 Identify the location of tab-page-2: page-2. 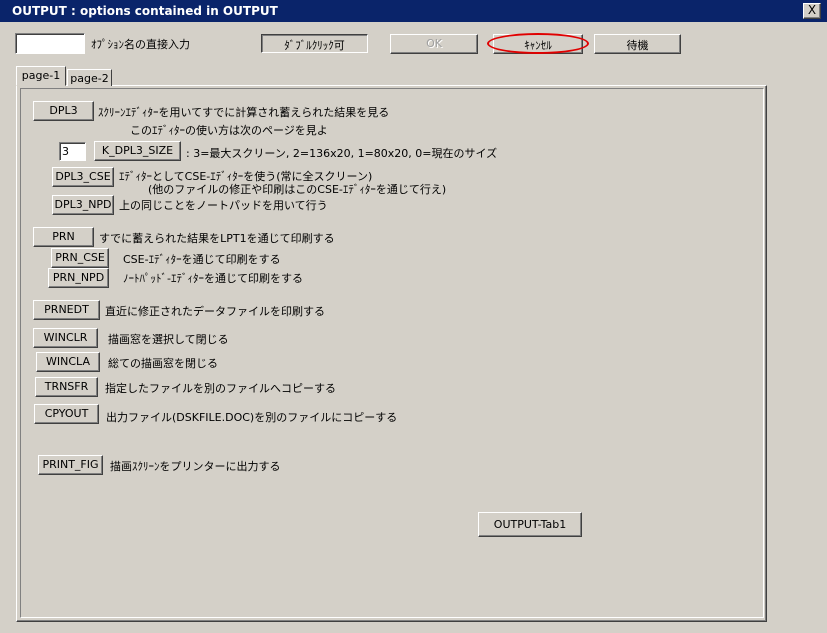
(89, 77).